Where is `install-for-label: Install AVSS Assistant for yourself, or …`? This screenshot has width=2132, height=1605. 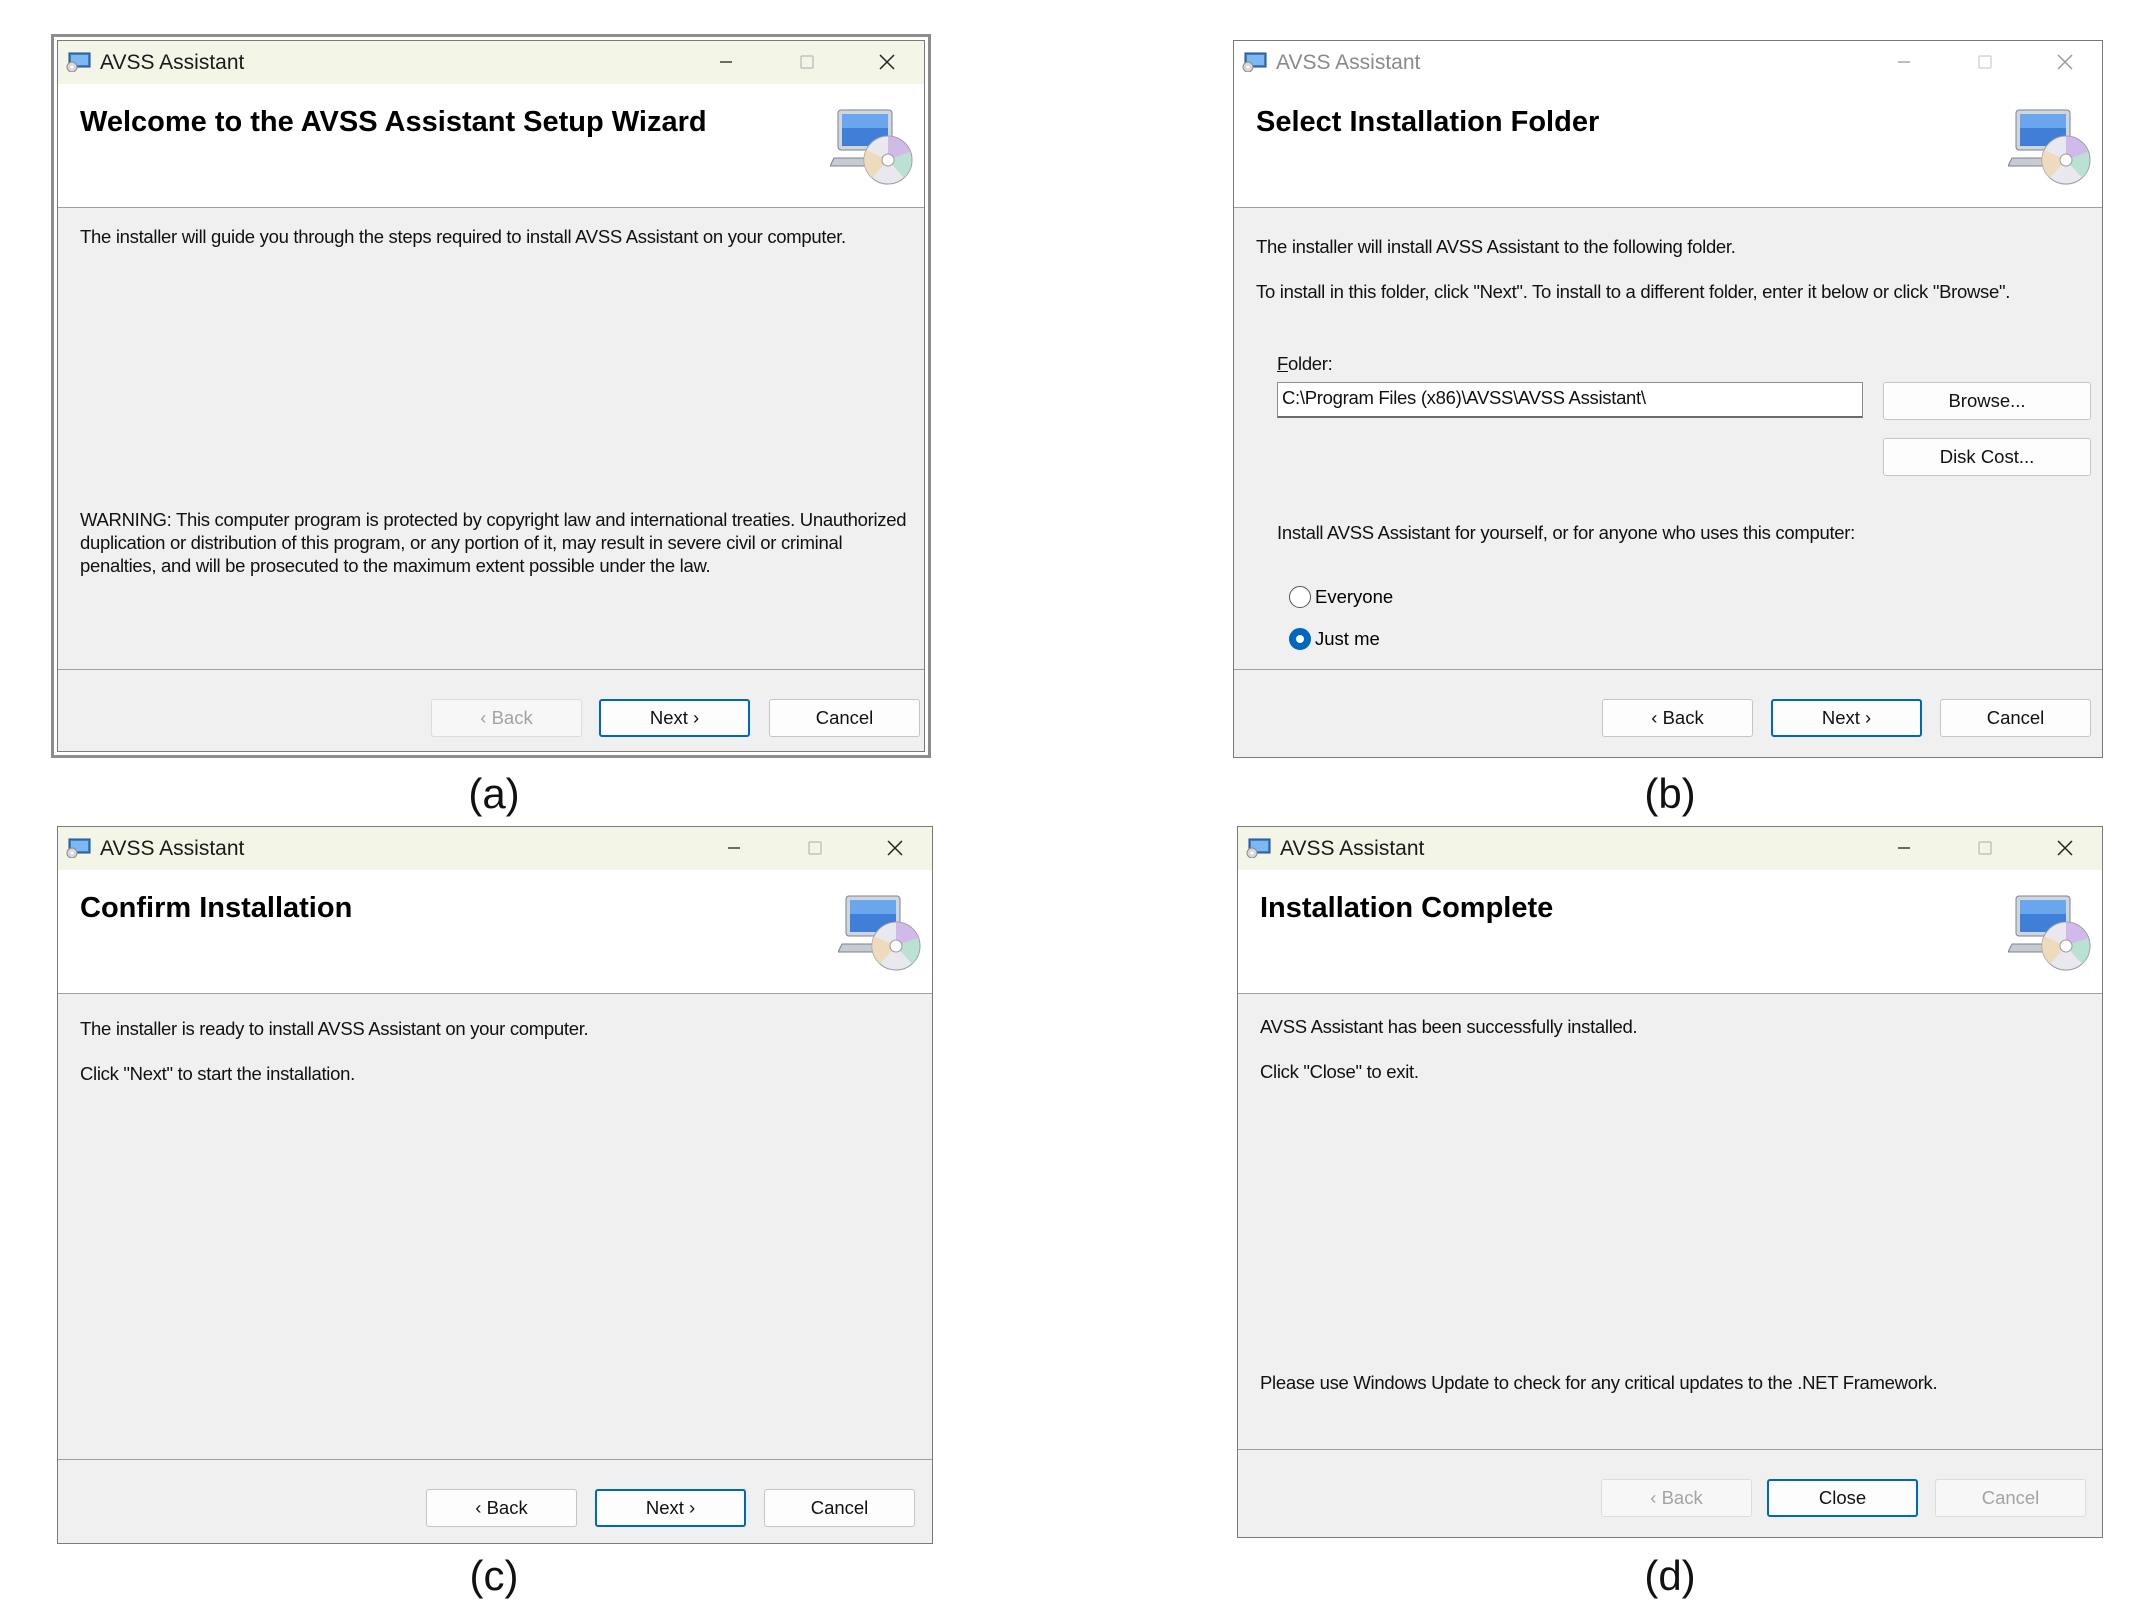 install-for-label: Install AVSS Assistant for yourself, or … is located at coordinates (1566, 532).